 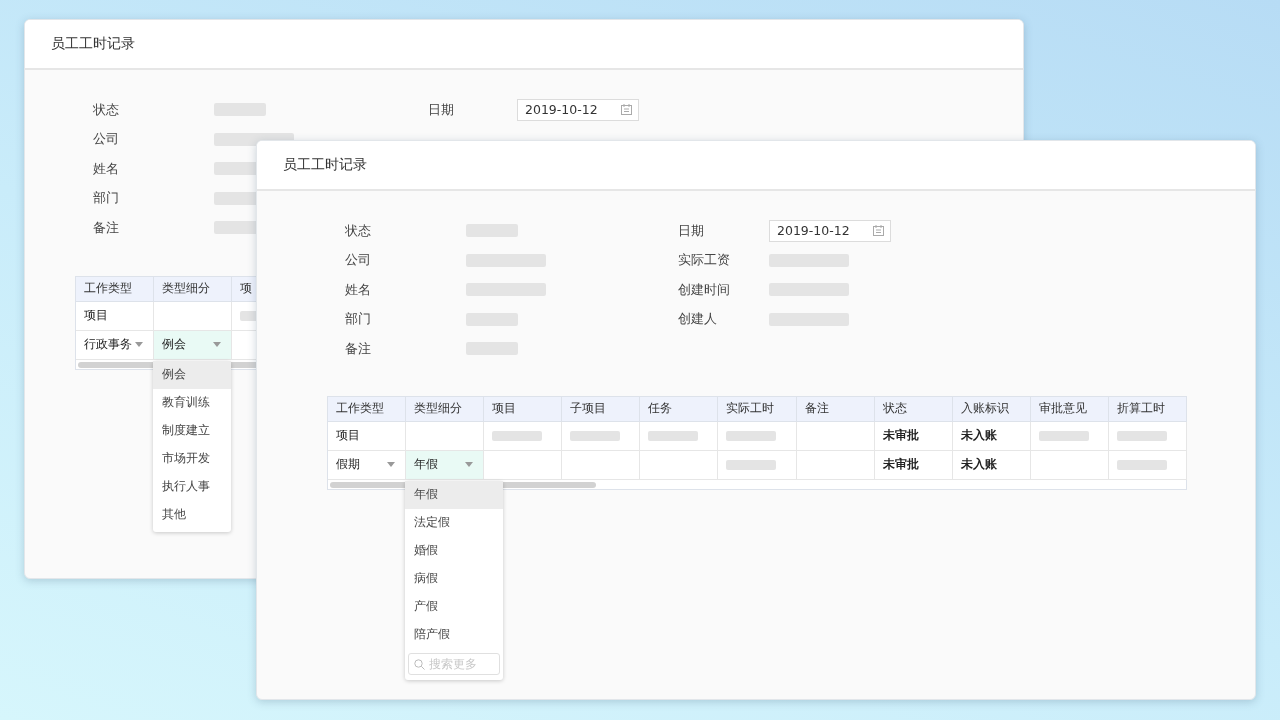 I want to click on scrollbar-thumb, so click(x=463, y=484).